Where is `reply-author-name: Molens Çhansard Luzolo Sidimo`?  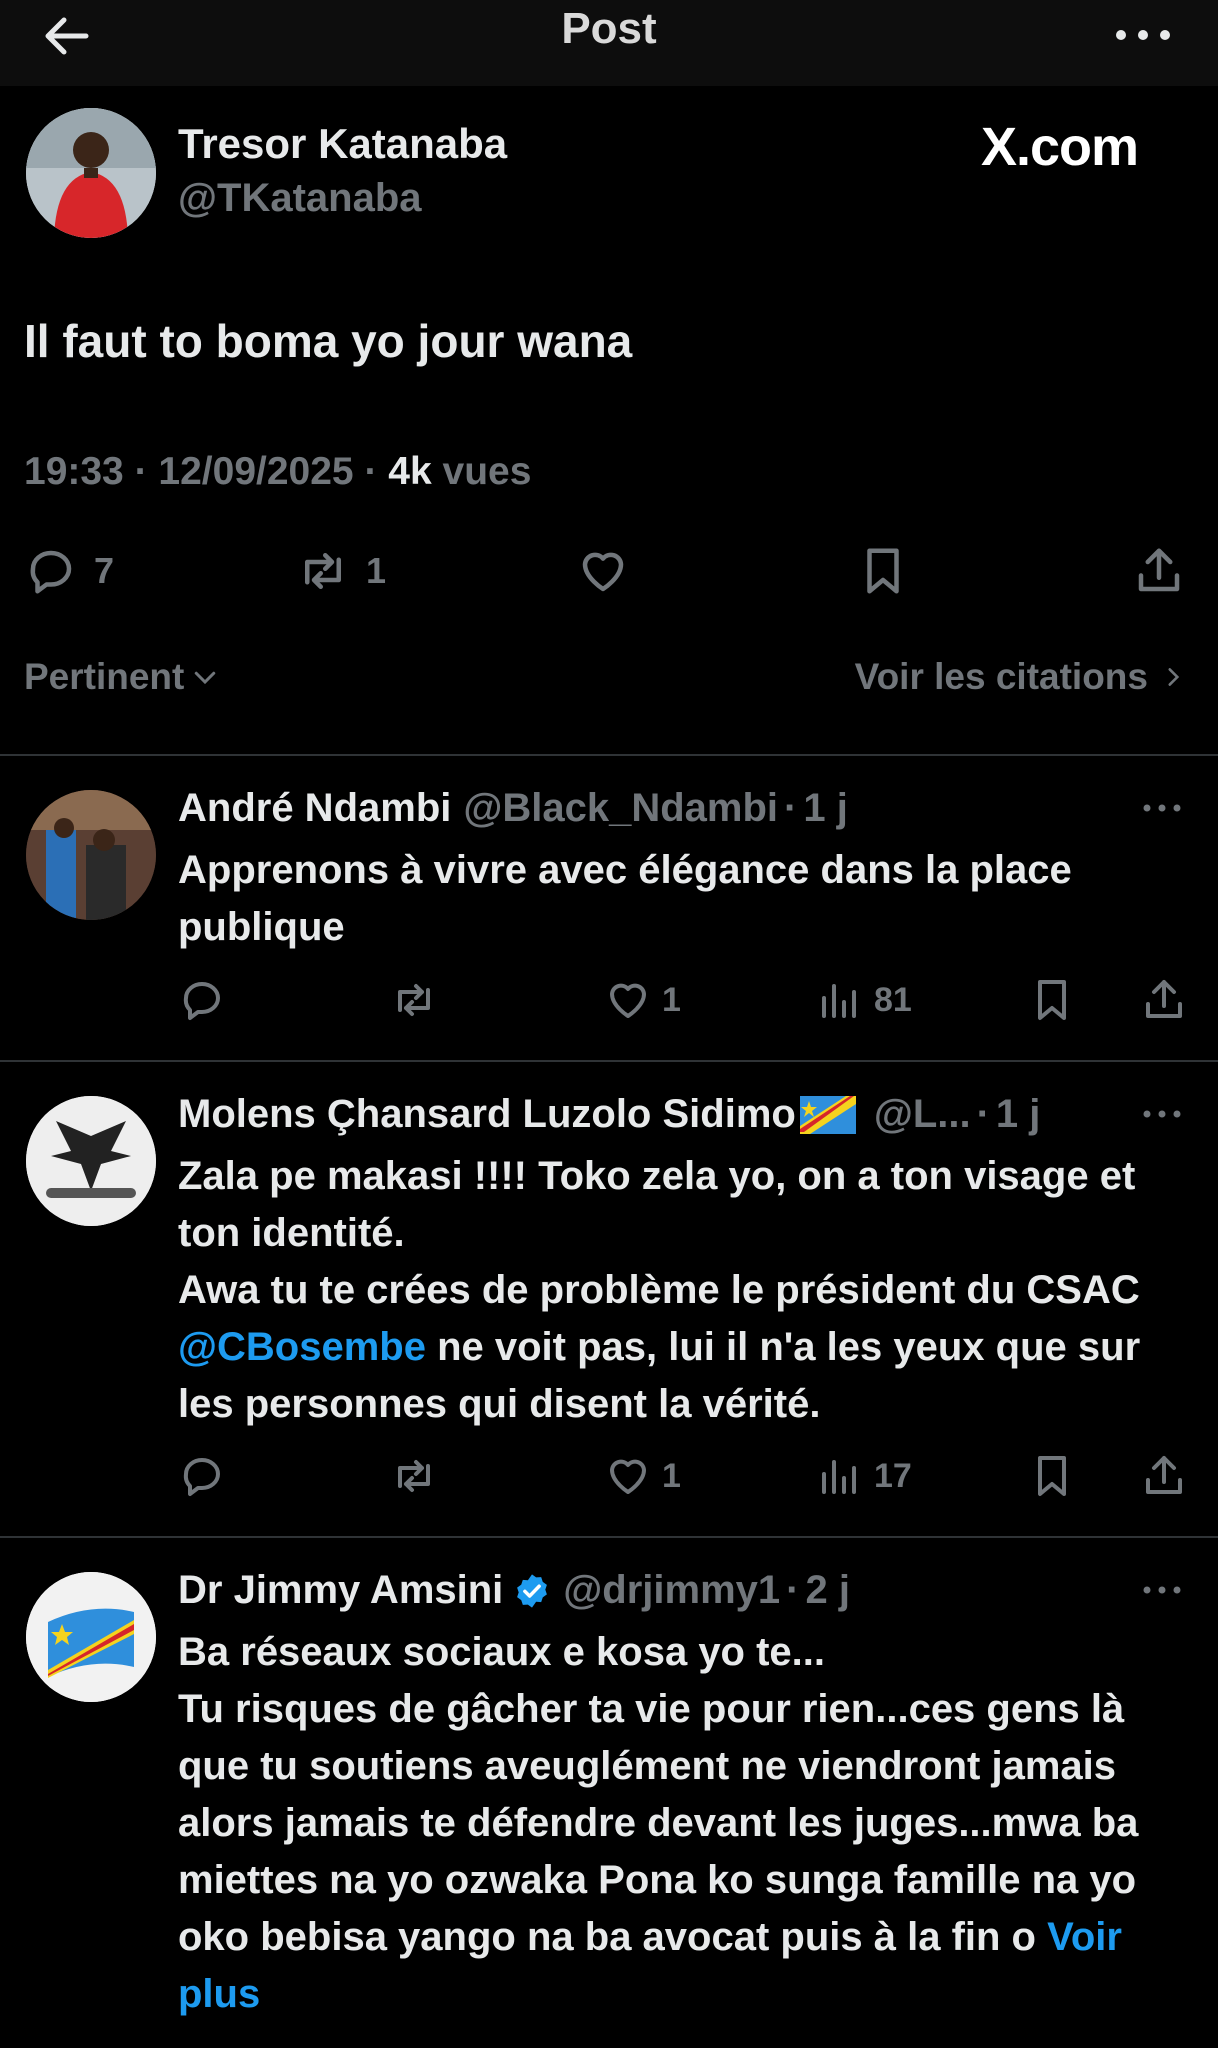
reply-author-name: Molens Çhansard Luzolo Sidimo is located at coordinates (487, 1114).